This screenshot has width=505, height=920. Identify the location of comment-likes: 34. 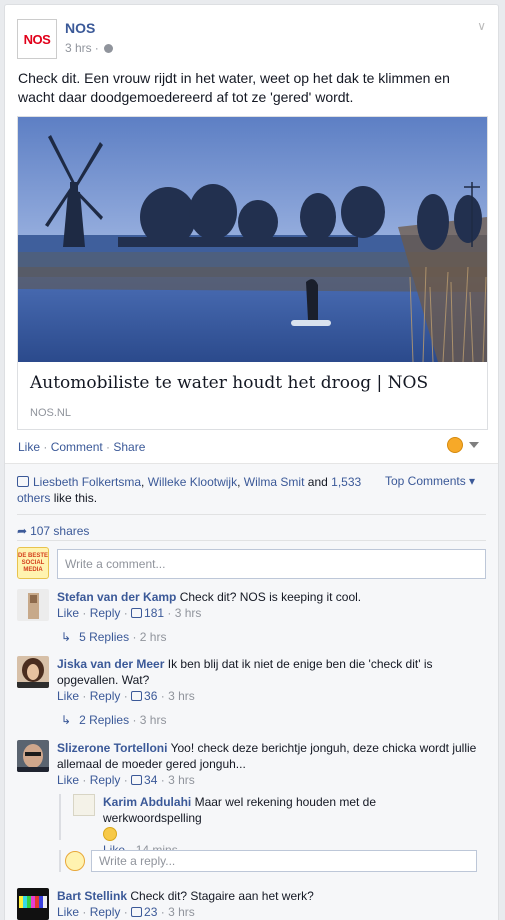
(144, 780).